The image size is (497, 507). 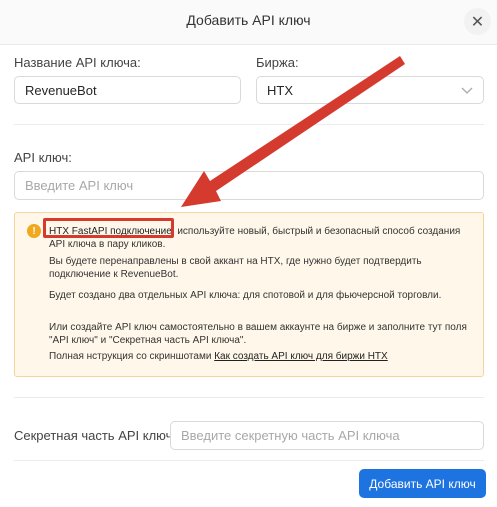 I want to click on key-name-input: RevenueBot, so click(x=127, y=90).